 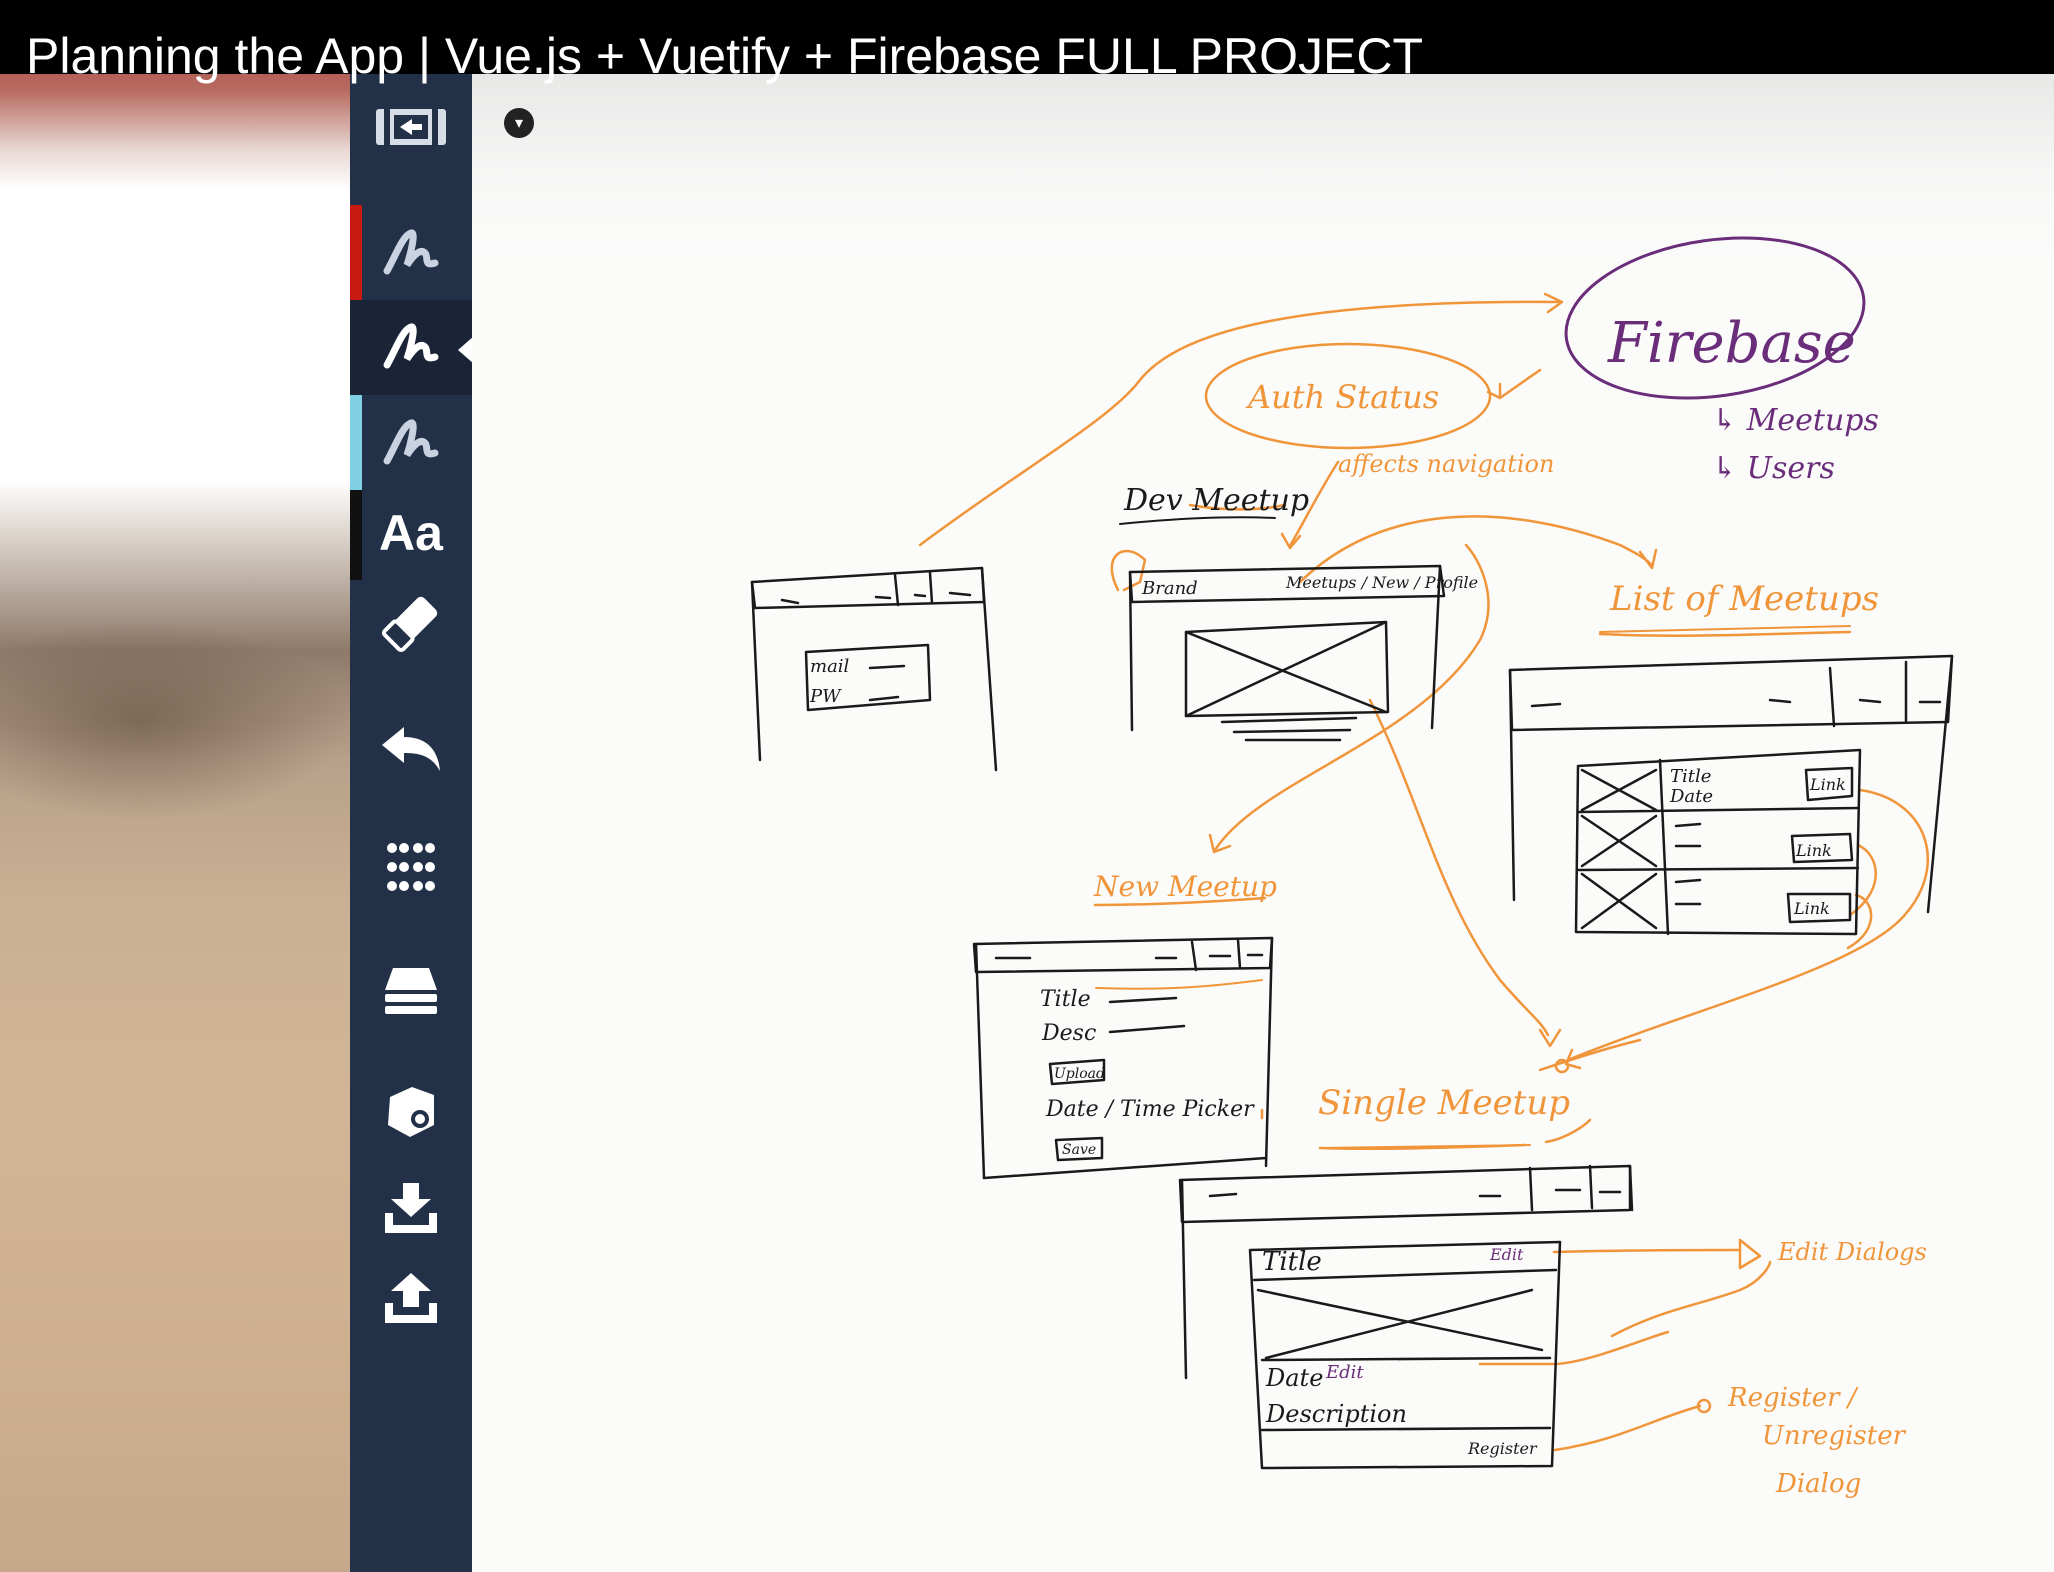 I want to click on upload-icon, so click(x=411, y=1301).